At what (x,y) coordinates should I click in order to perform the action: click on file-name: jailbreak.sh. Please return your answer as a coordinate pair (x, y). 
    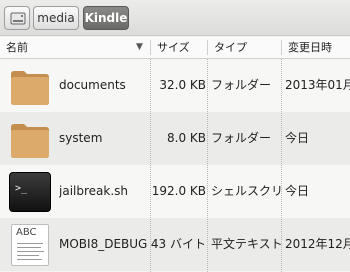
    Looking at the image, I should click on (93, 191).